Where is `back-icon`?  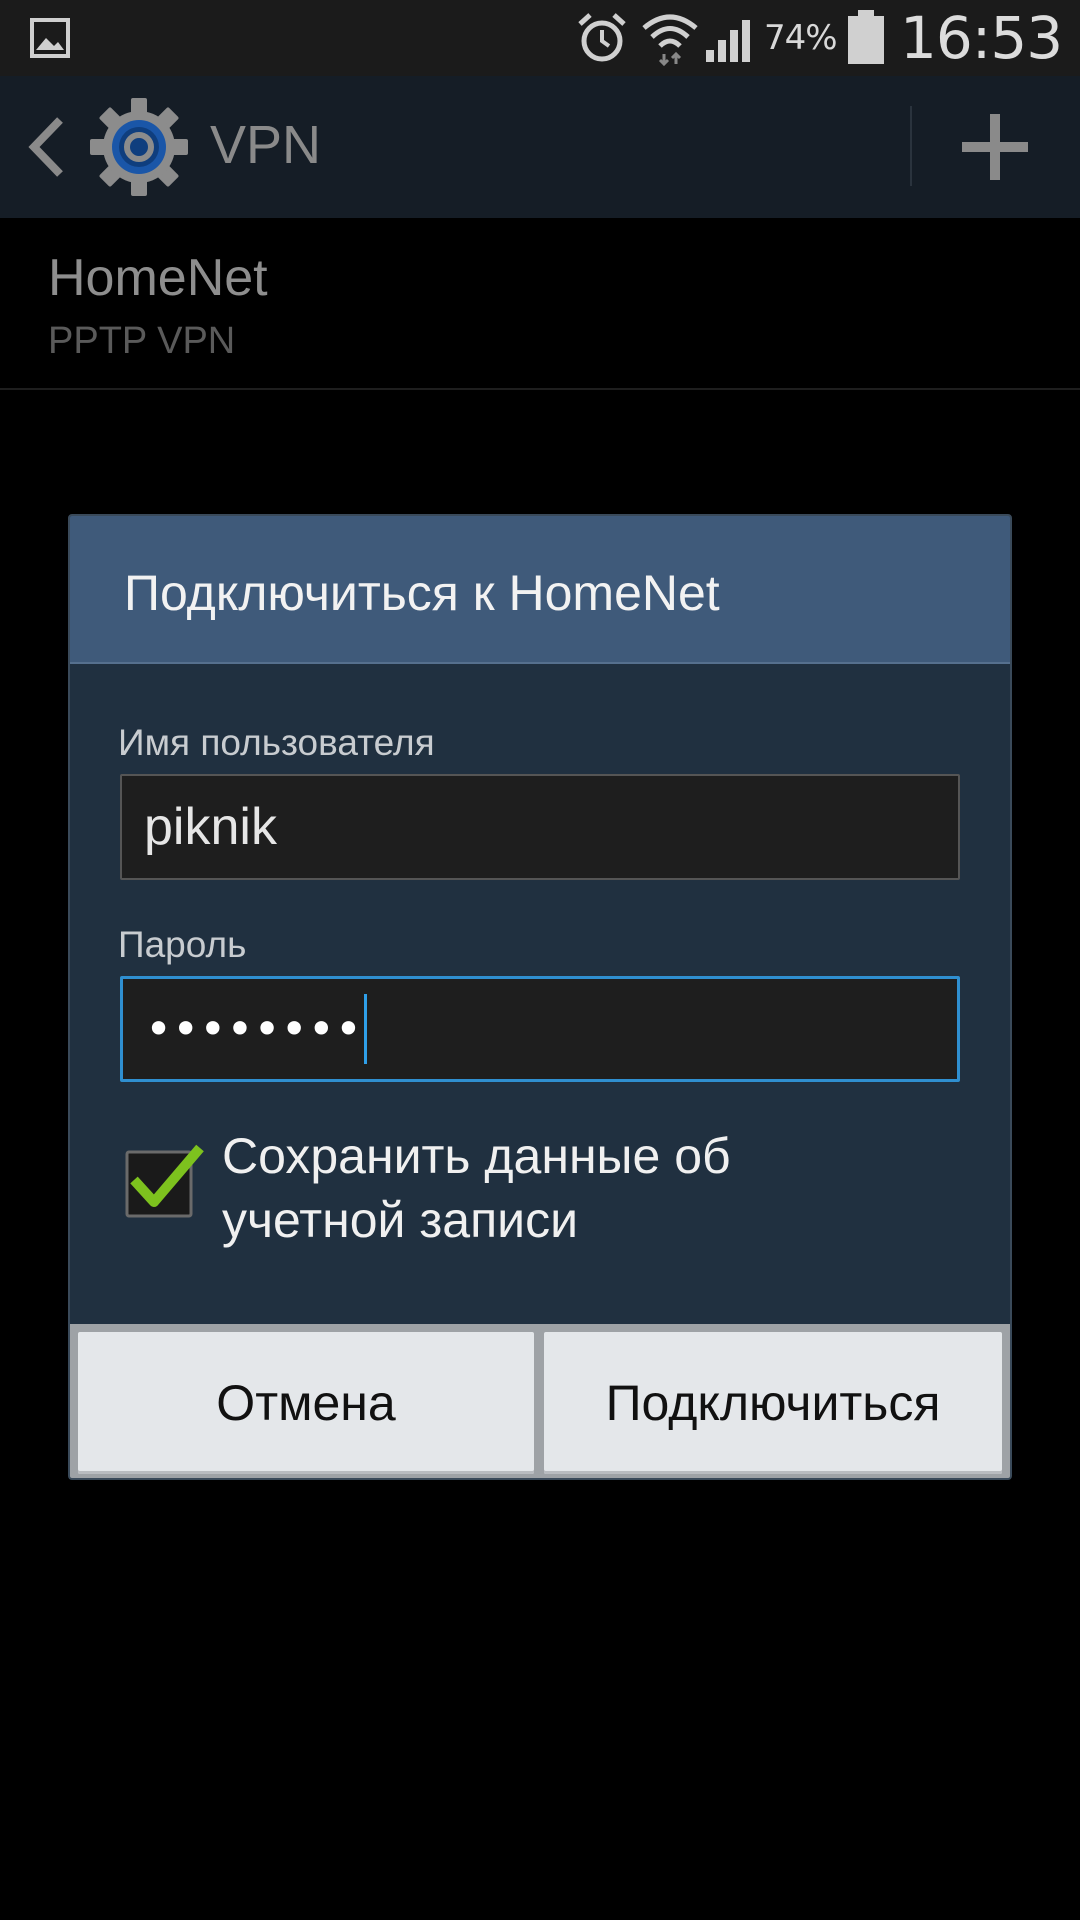
back-icon is located at coordinates (46, 149).